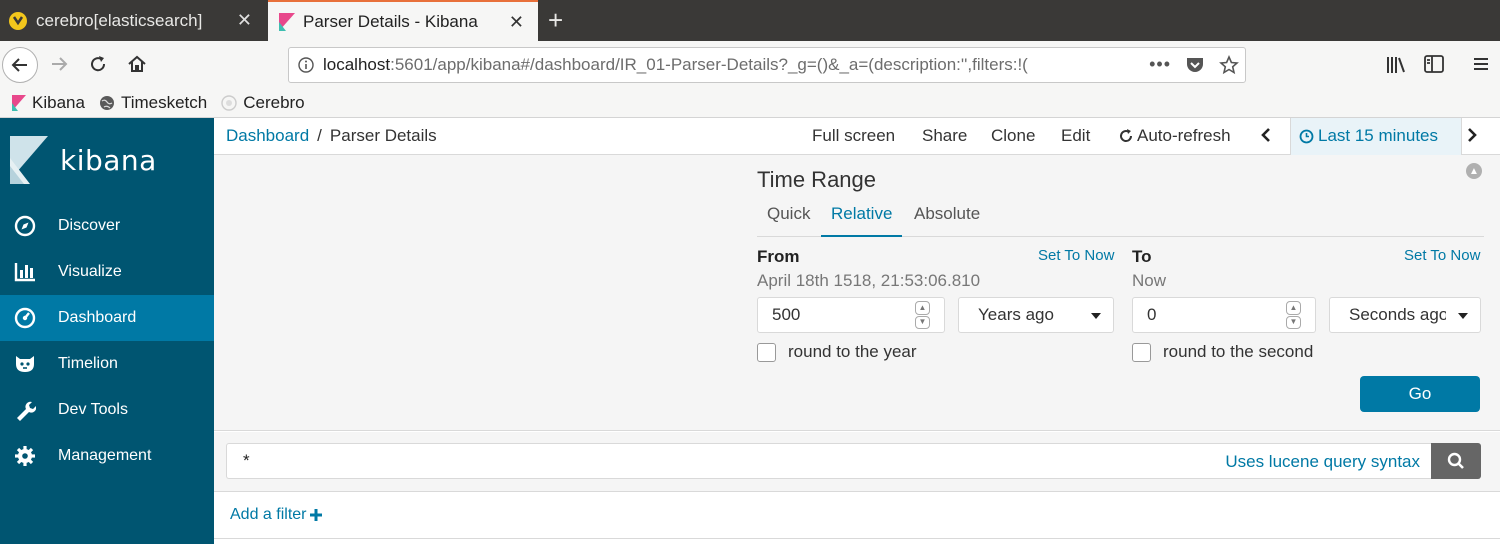 This screenshot has height=544, width=1500. What do you see at coordinates (108, 160) in the screenshot?
I see `kibana-logo-text: kibana` at bounding box center [108, 160].